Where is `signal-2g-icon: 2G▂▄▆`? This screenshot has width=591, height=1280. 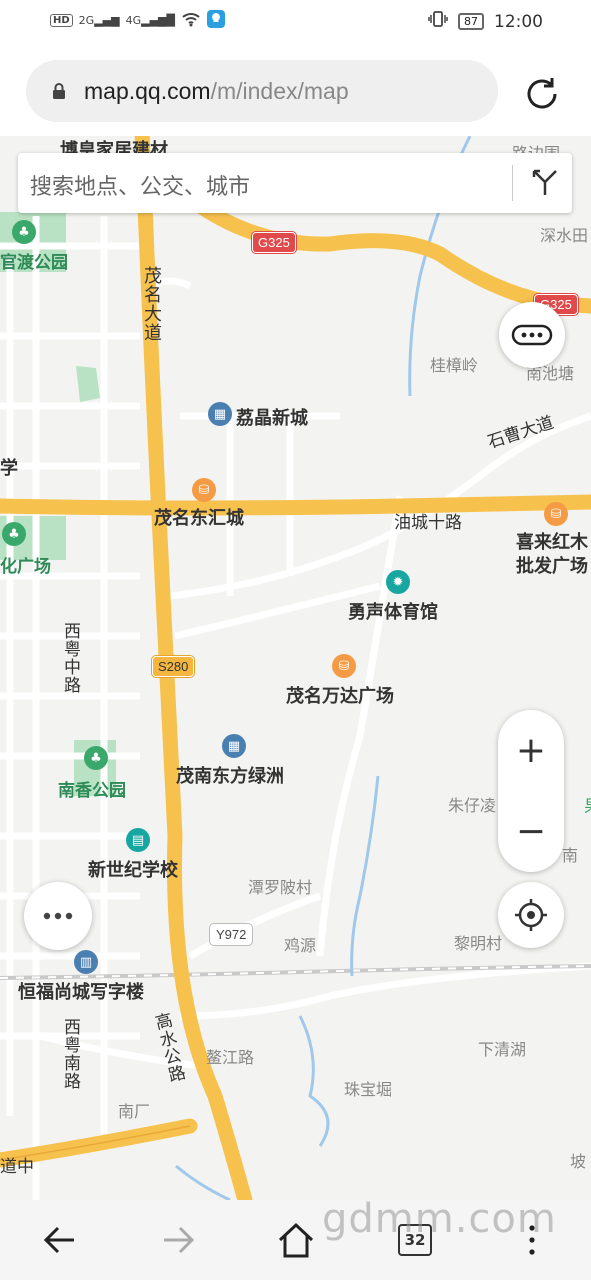
signal-2g-icon: 2G▂▄▆ is located at coordinates (99, 20).